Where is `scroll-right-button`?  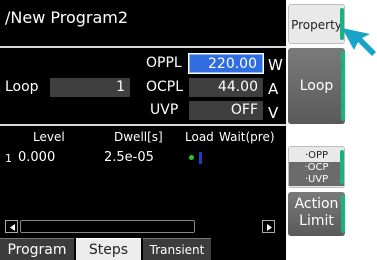
scroll-right-button is located at coordinates (268, 226).